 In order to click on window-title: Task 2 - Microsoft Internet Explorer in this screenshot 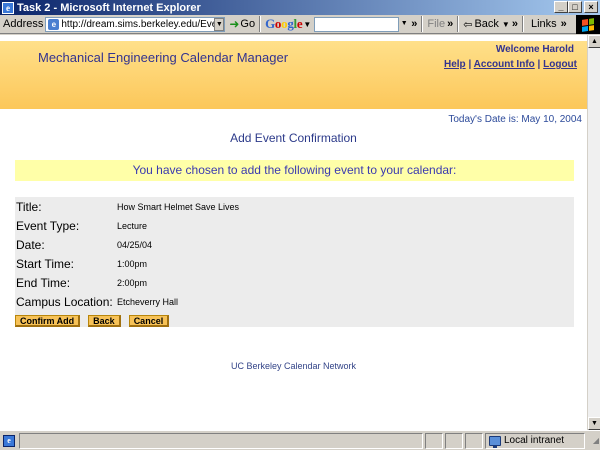, I will do `click(109, 7)`.